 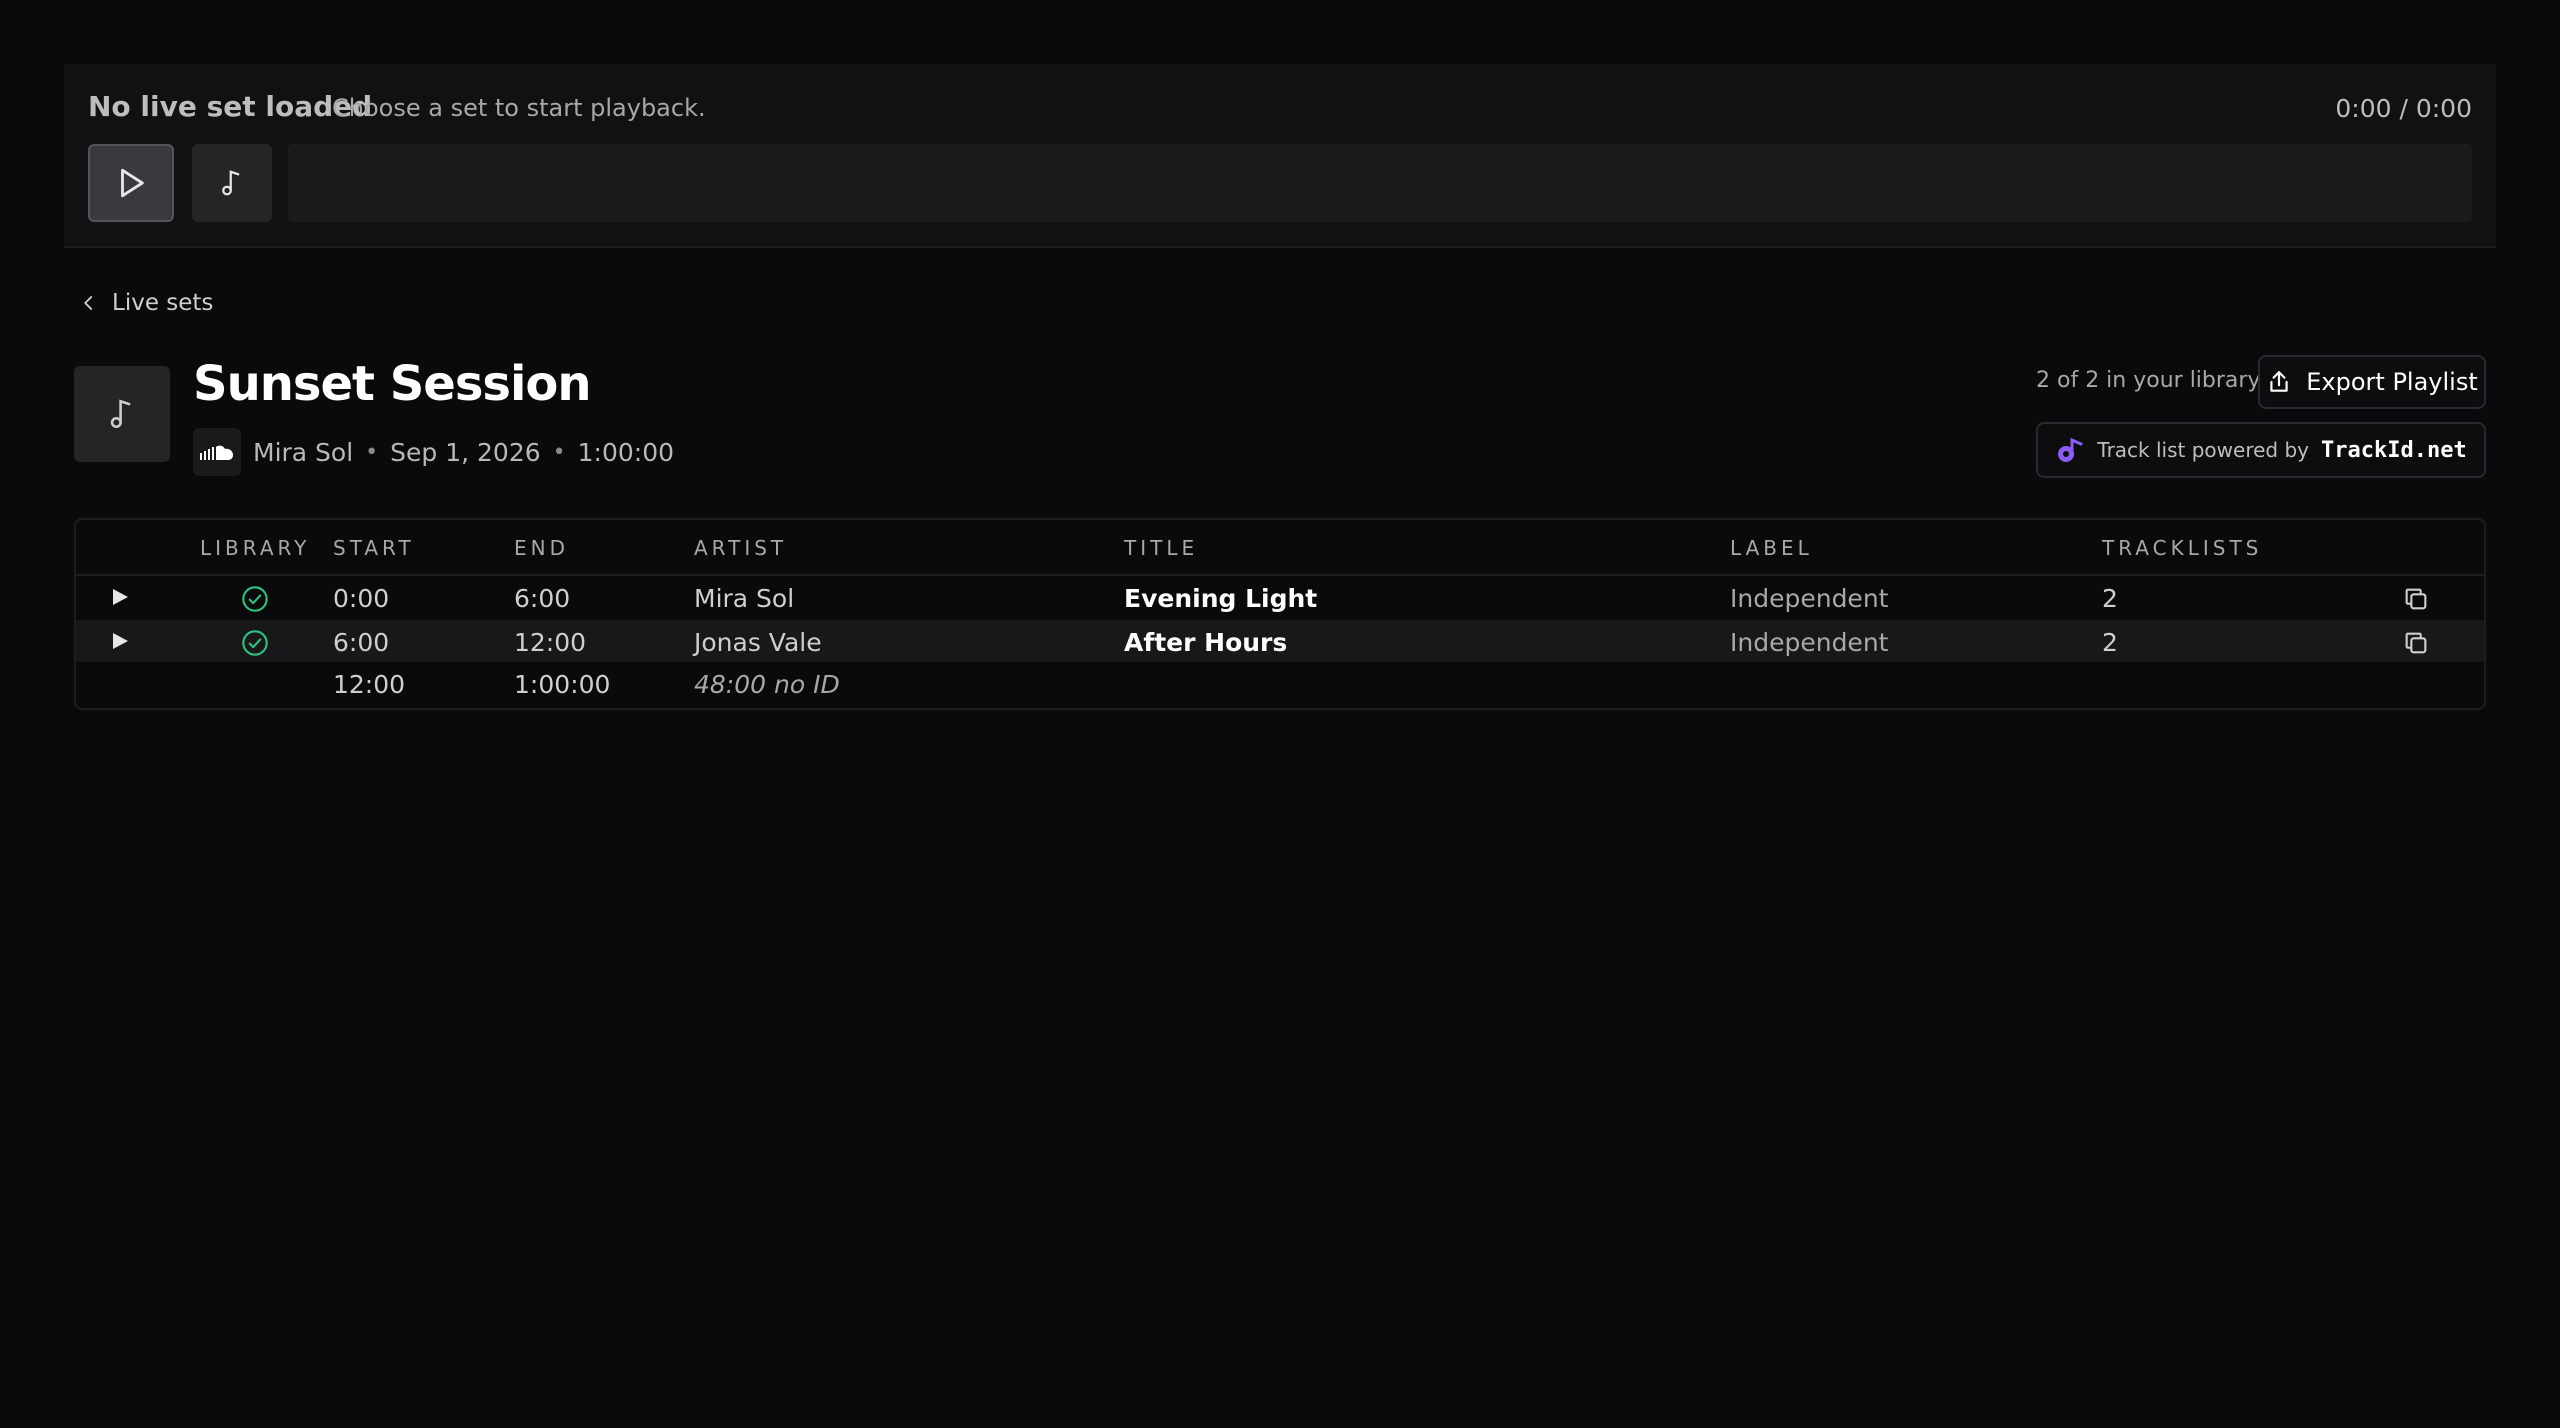 I want to click on track-start: 0:00, so click(x=361, y=598).